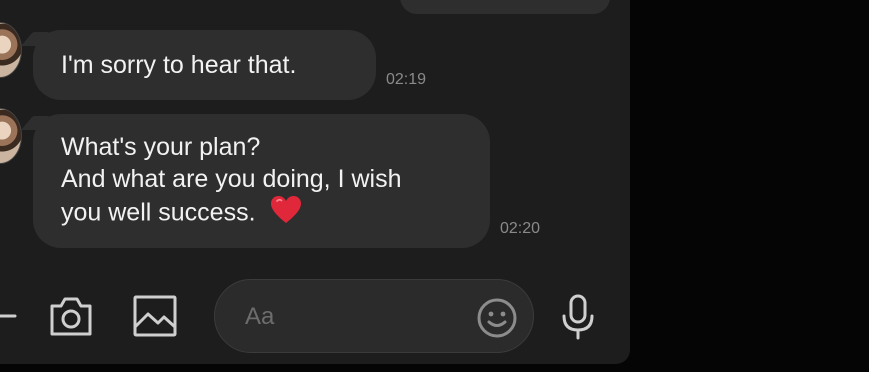 The width and height of the screenshot is (869, 372). Describe the element at coordinates (520, 228) in the screenshot. I see `message-timestamp: 02:20` at that location.